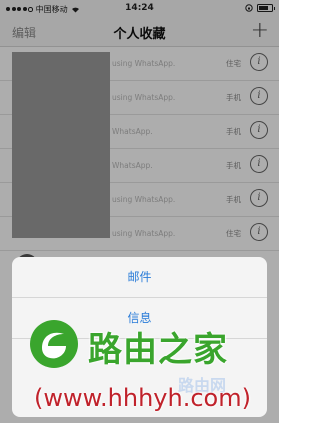 This screenshot has width=320, height=423. Describe the element at coordinates (142, 398) in the screenshot. I see `watermark-url: (www.hhhyh.com)` at that location.